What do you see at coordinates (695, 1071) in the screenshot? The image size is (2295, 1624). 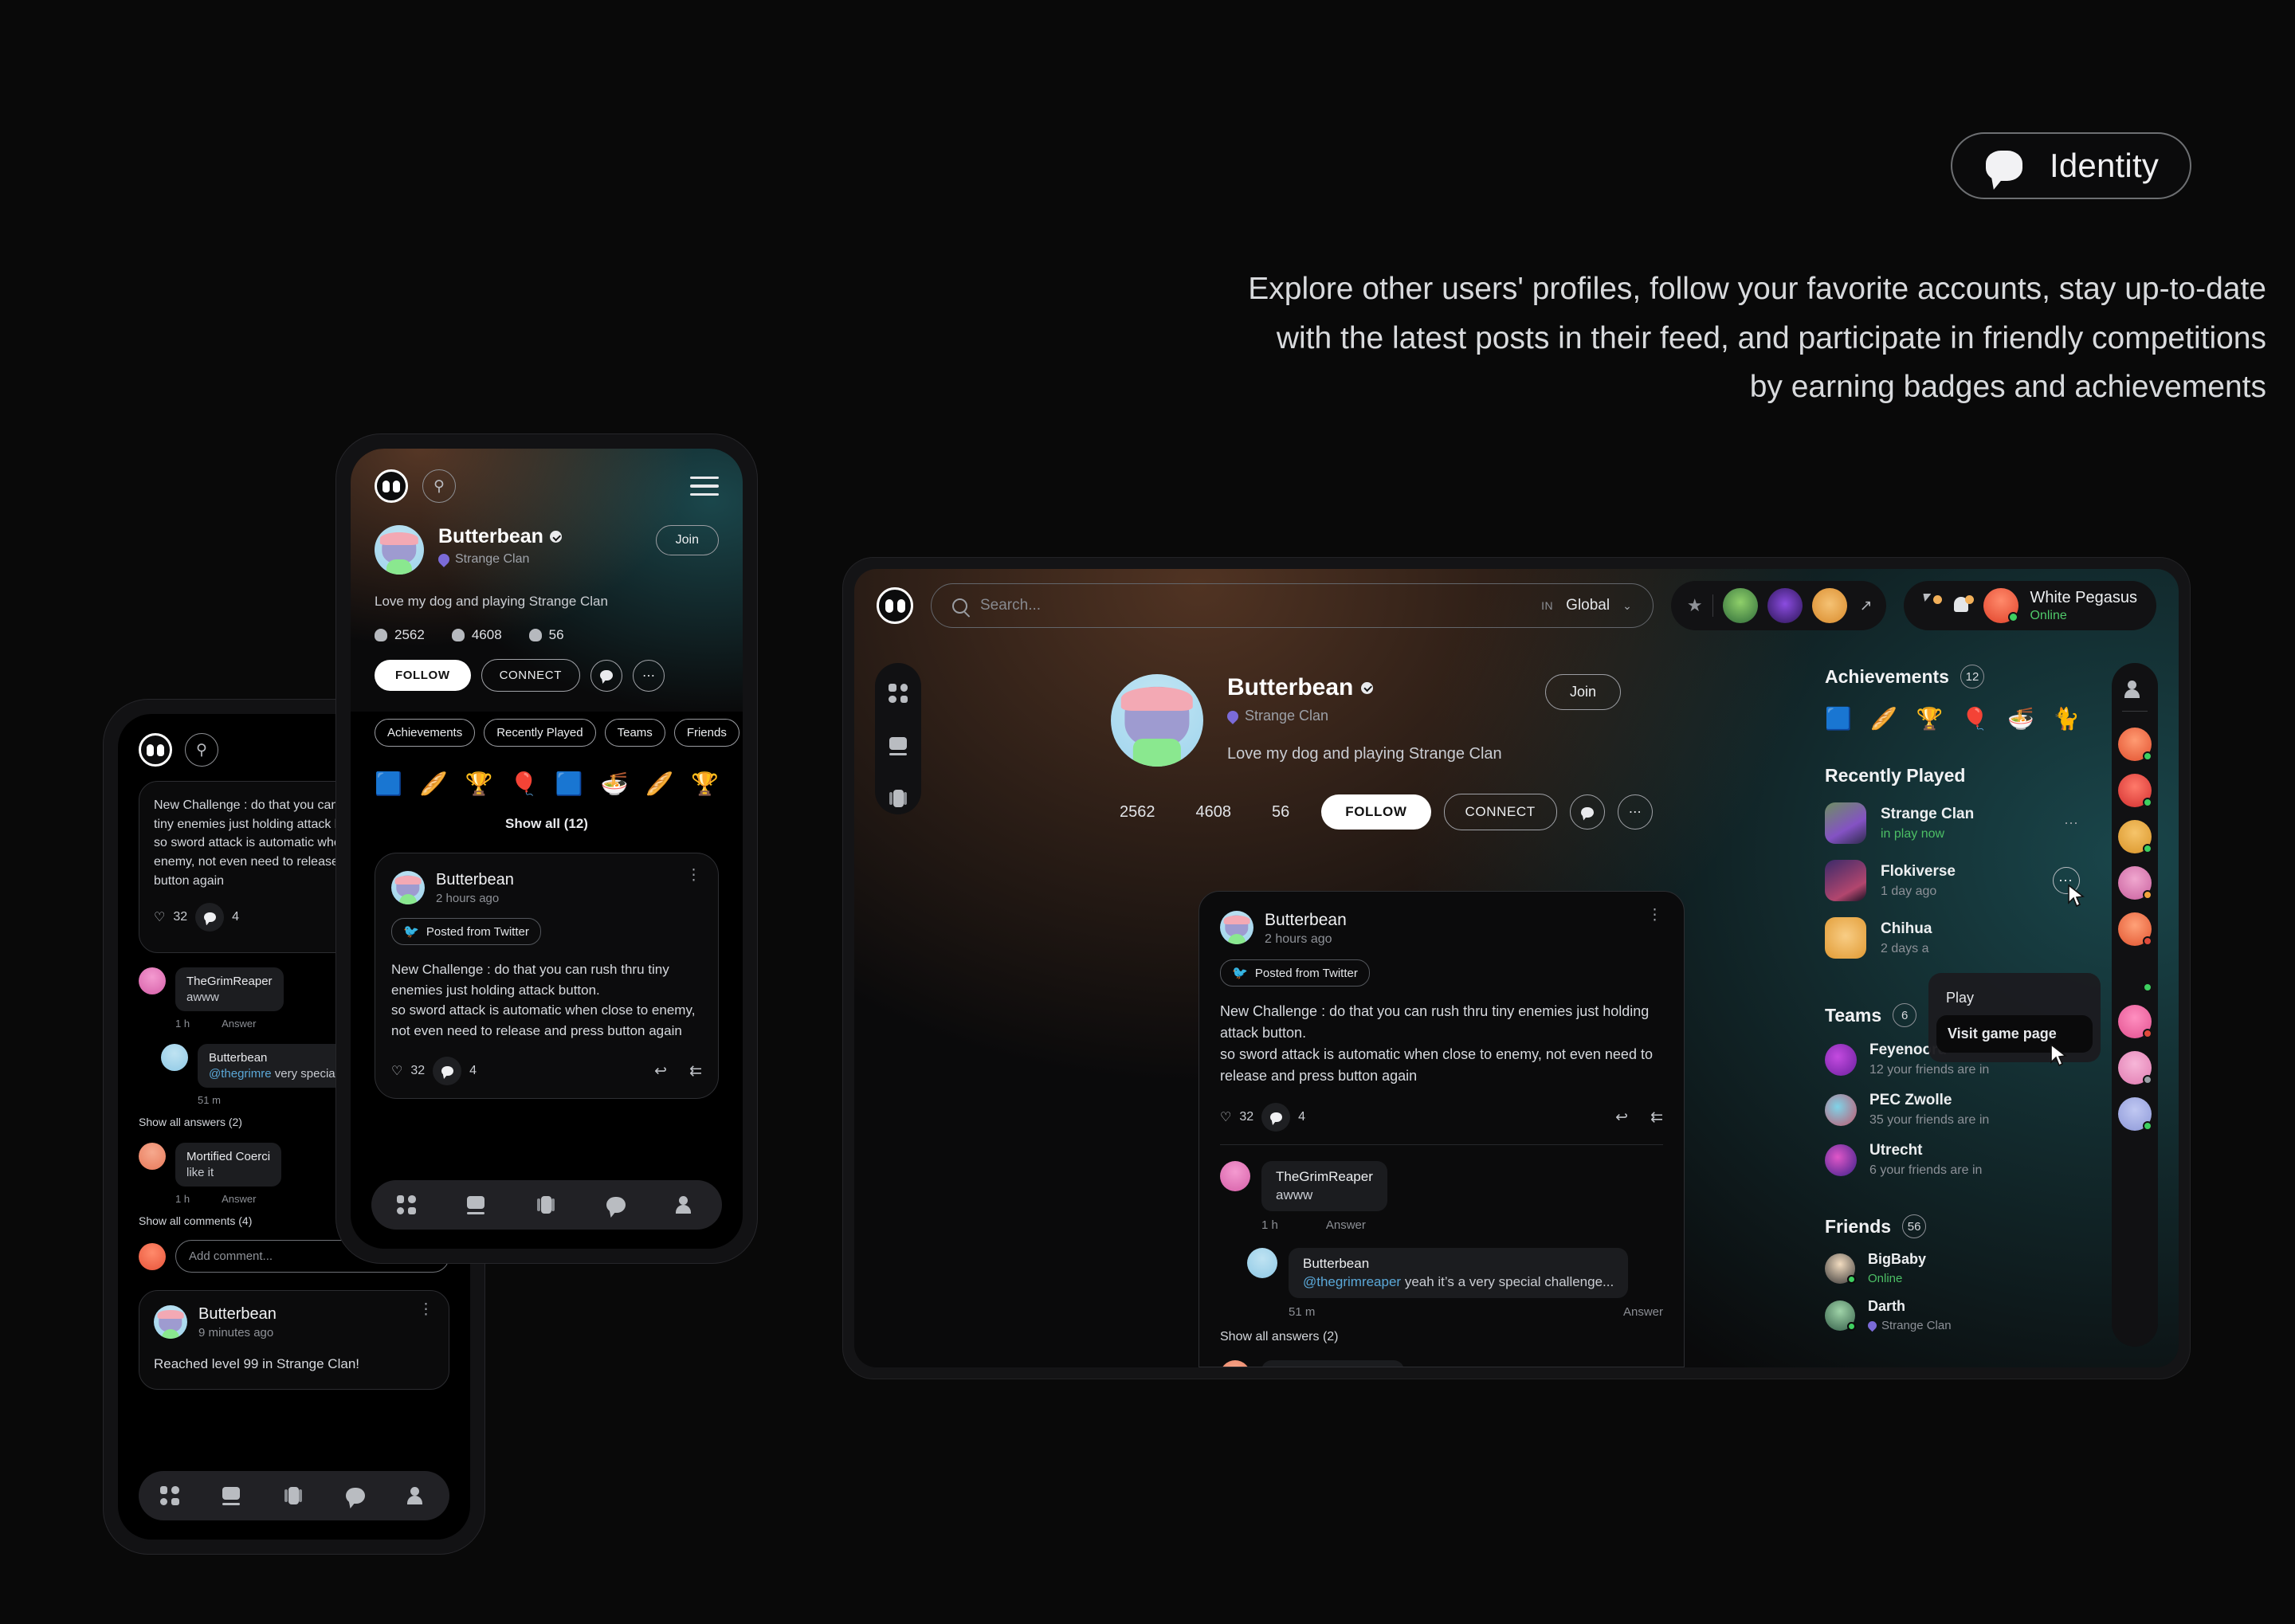 I see `share-icon: ⇇` at bounding box center [695, 1071].